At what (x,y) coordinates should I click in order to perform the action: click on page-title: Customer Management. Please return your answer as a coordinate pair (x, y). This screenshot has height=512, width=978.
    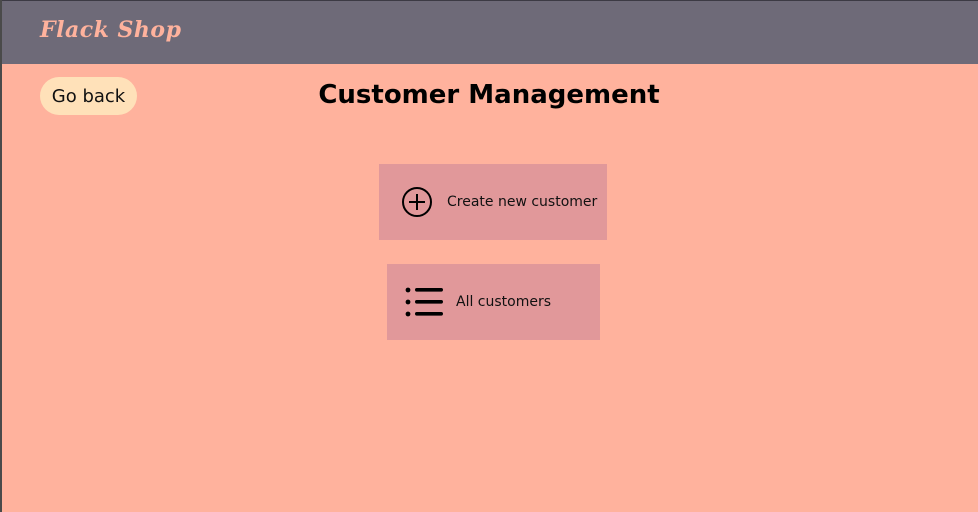
    Looking at the image, I should click on (489, 95).